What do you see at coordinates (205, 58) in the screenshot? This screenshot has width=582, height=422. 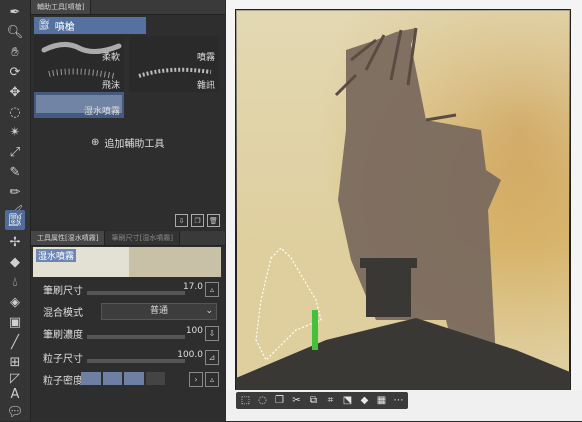 I see `brush-label: 噴霧` at bounding box center [205, 58].